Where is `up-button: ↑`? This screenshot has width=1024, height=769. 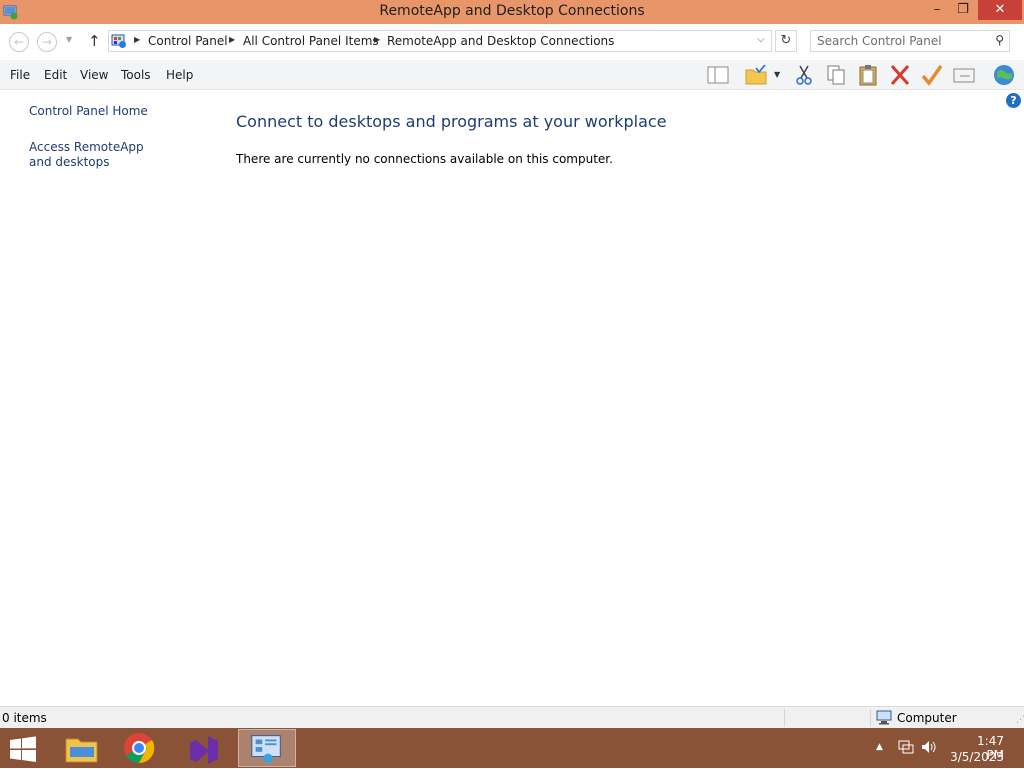
up-button: ↑ is located at coordinates (94, 41).